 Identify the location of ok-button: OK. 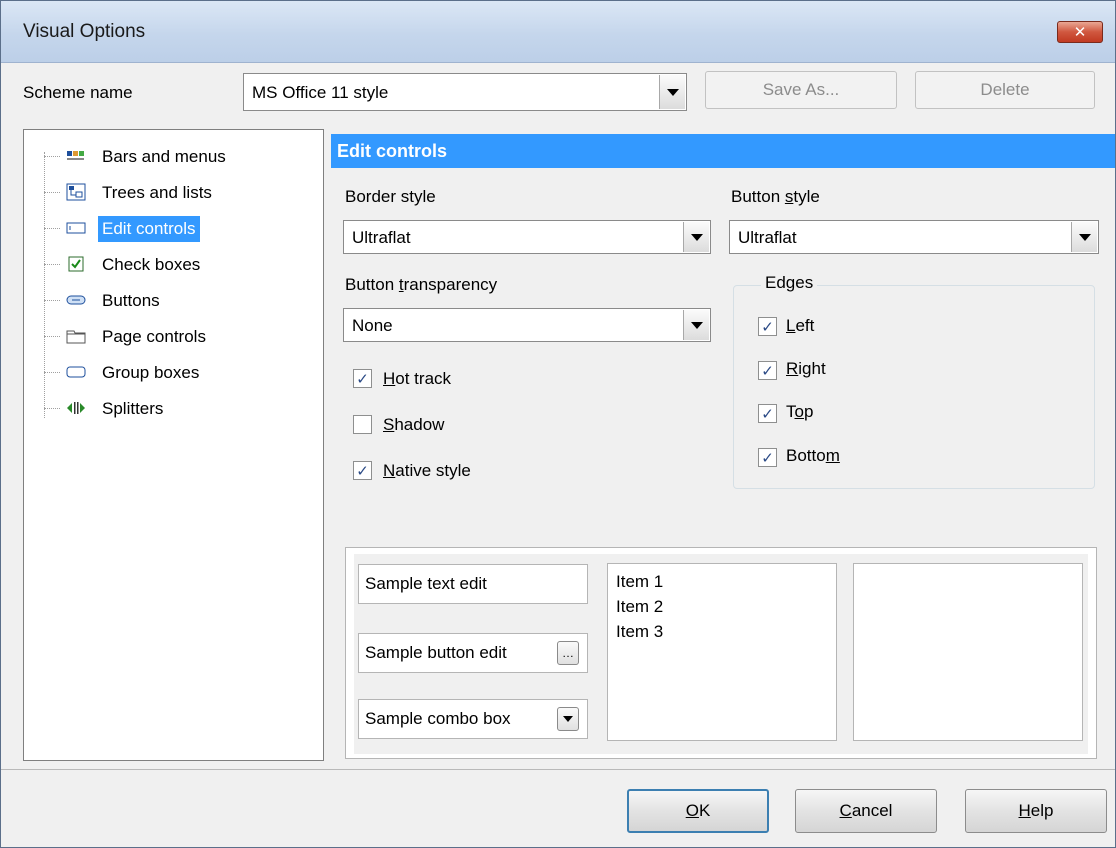
(698, 811).